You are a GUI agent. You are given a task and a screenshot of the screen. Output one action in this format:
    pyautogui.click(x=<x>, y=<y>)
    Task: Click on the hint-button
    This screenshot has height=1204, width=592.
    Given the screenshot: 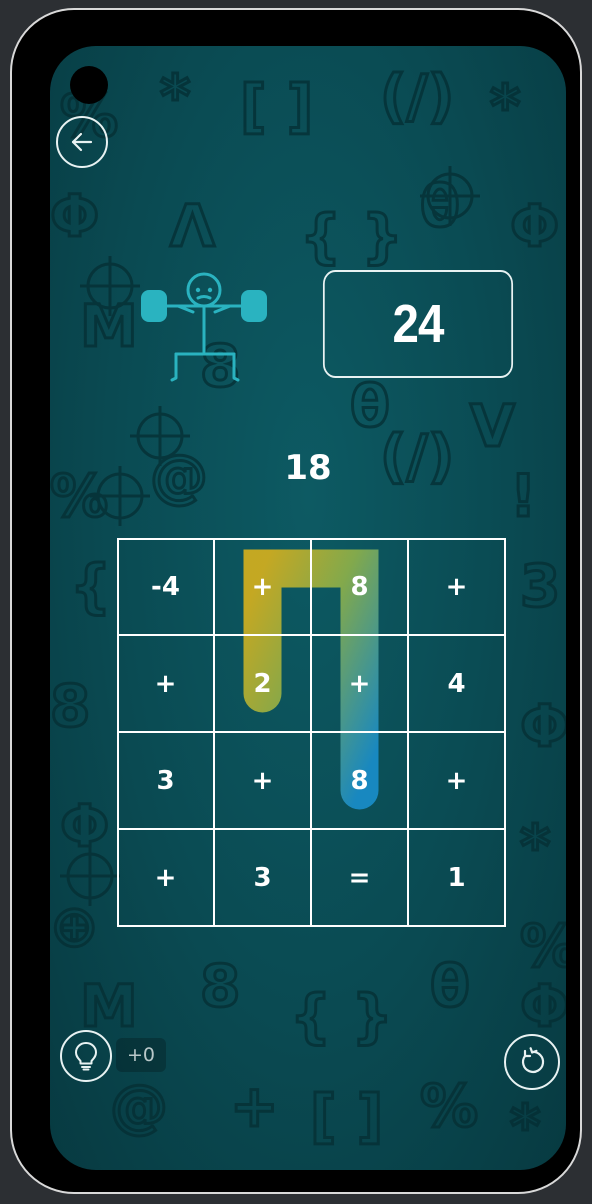 What is the action you would take?
    pyautogui.click(x=86, y=1056)
    